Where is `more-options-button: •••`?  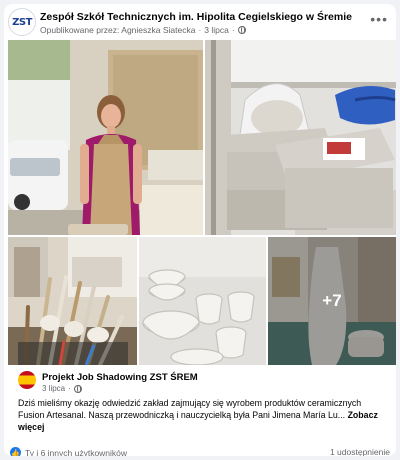 more-options-button: ••• is located at coordinates (379, 19).